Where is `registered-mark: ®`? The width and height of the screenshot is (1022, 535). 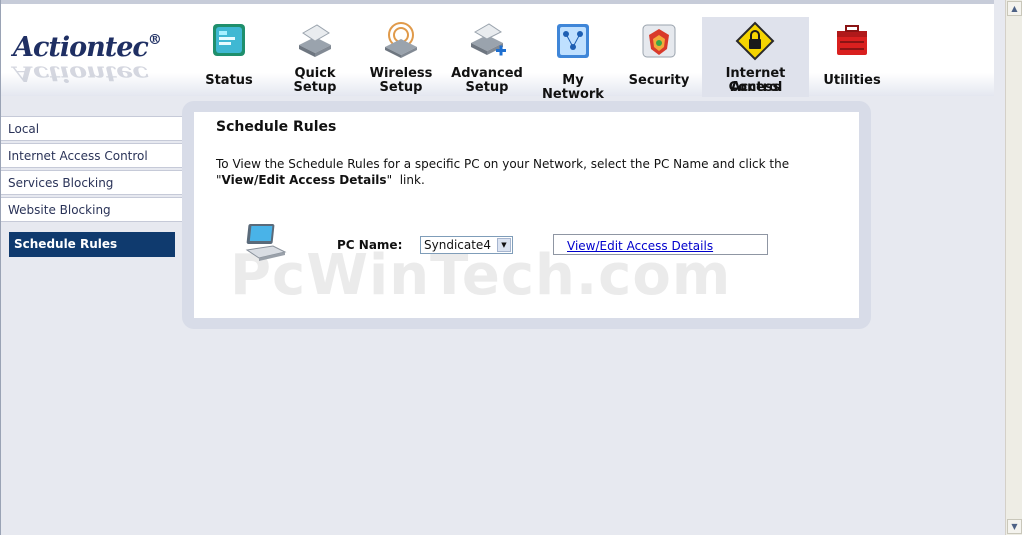 registered-mark: ® is located at coordinates (154, 40).